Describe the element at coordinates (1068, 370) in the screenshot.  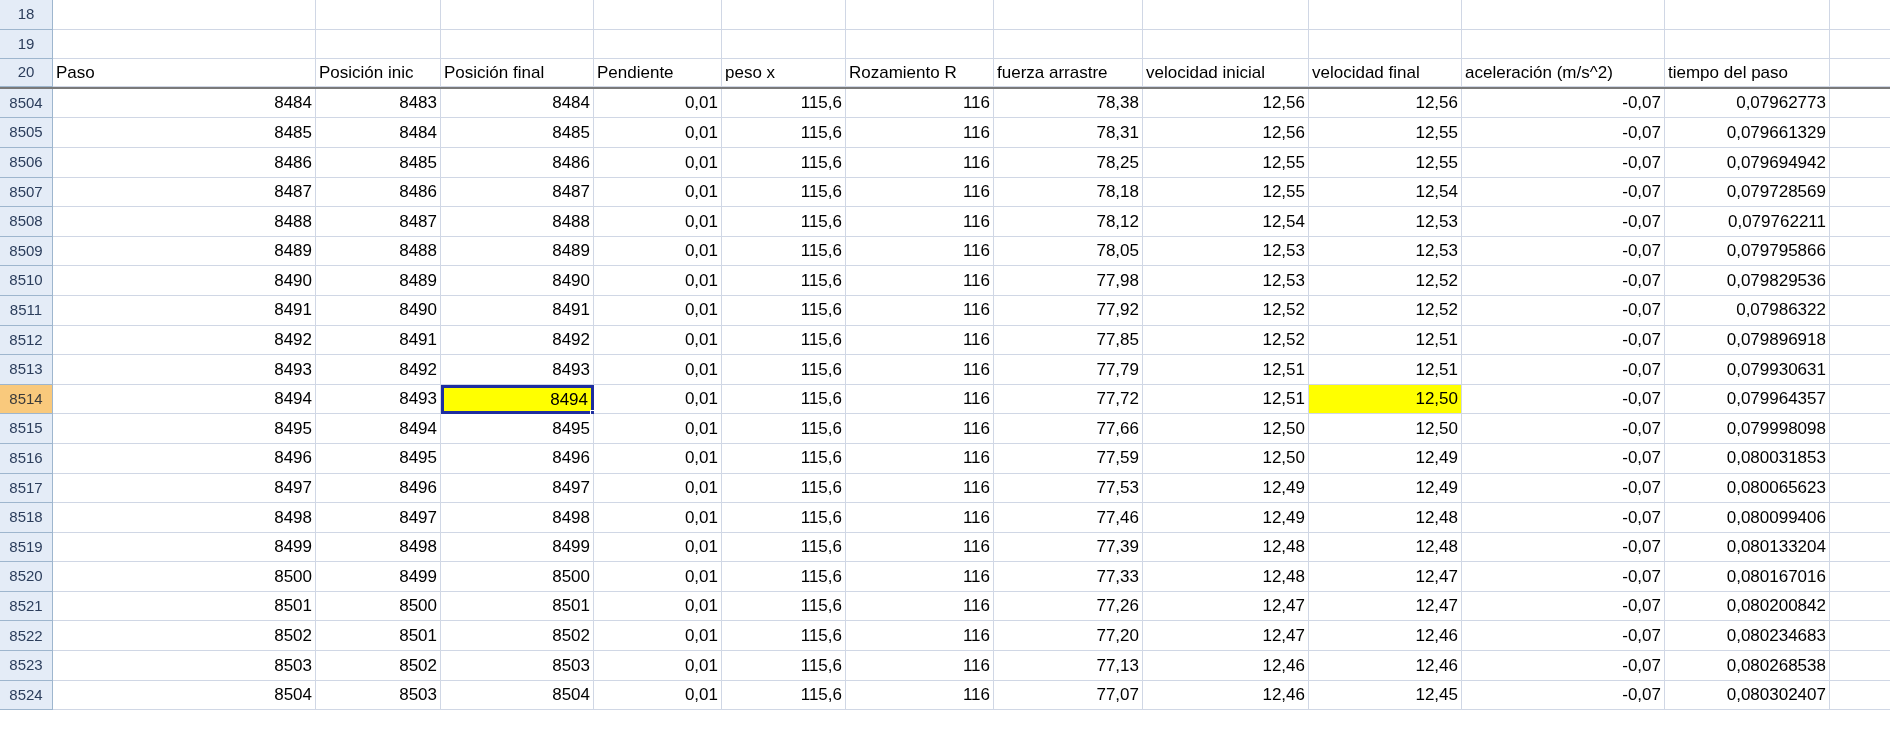
I see `table-cell: 77,79` at that location.